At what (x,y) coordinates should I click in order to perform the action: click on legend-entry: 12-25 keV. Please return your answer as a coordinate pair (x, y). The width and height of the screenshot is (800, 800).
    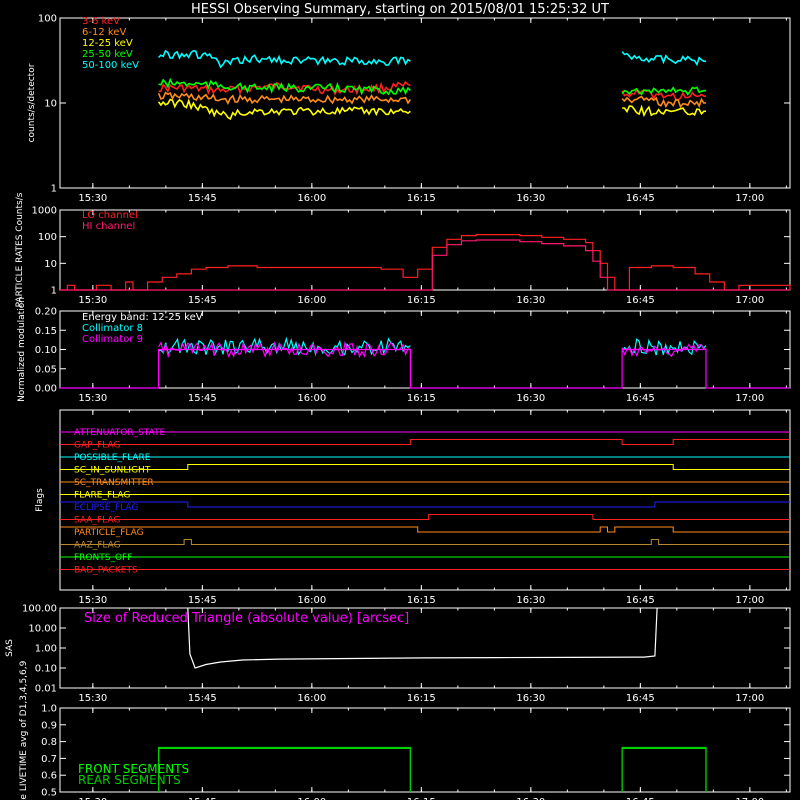
    Looking at the image, I should click on (107, 43).